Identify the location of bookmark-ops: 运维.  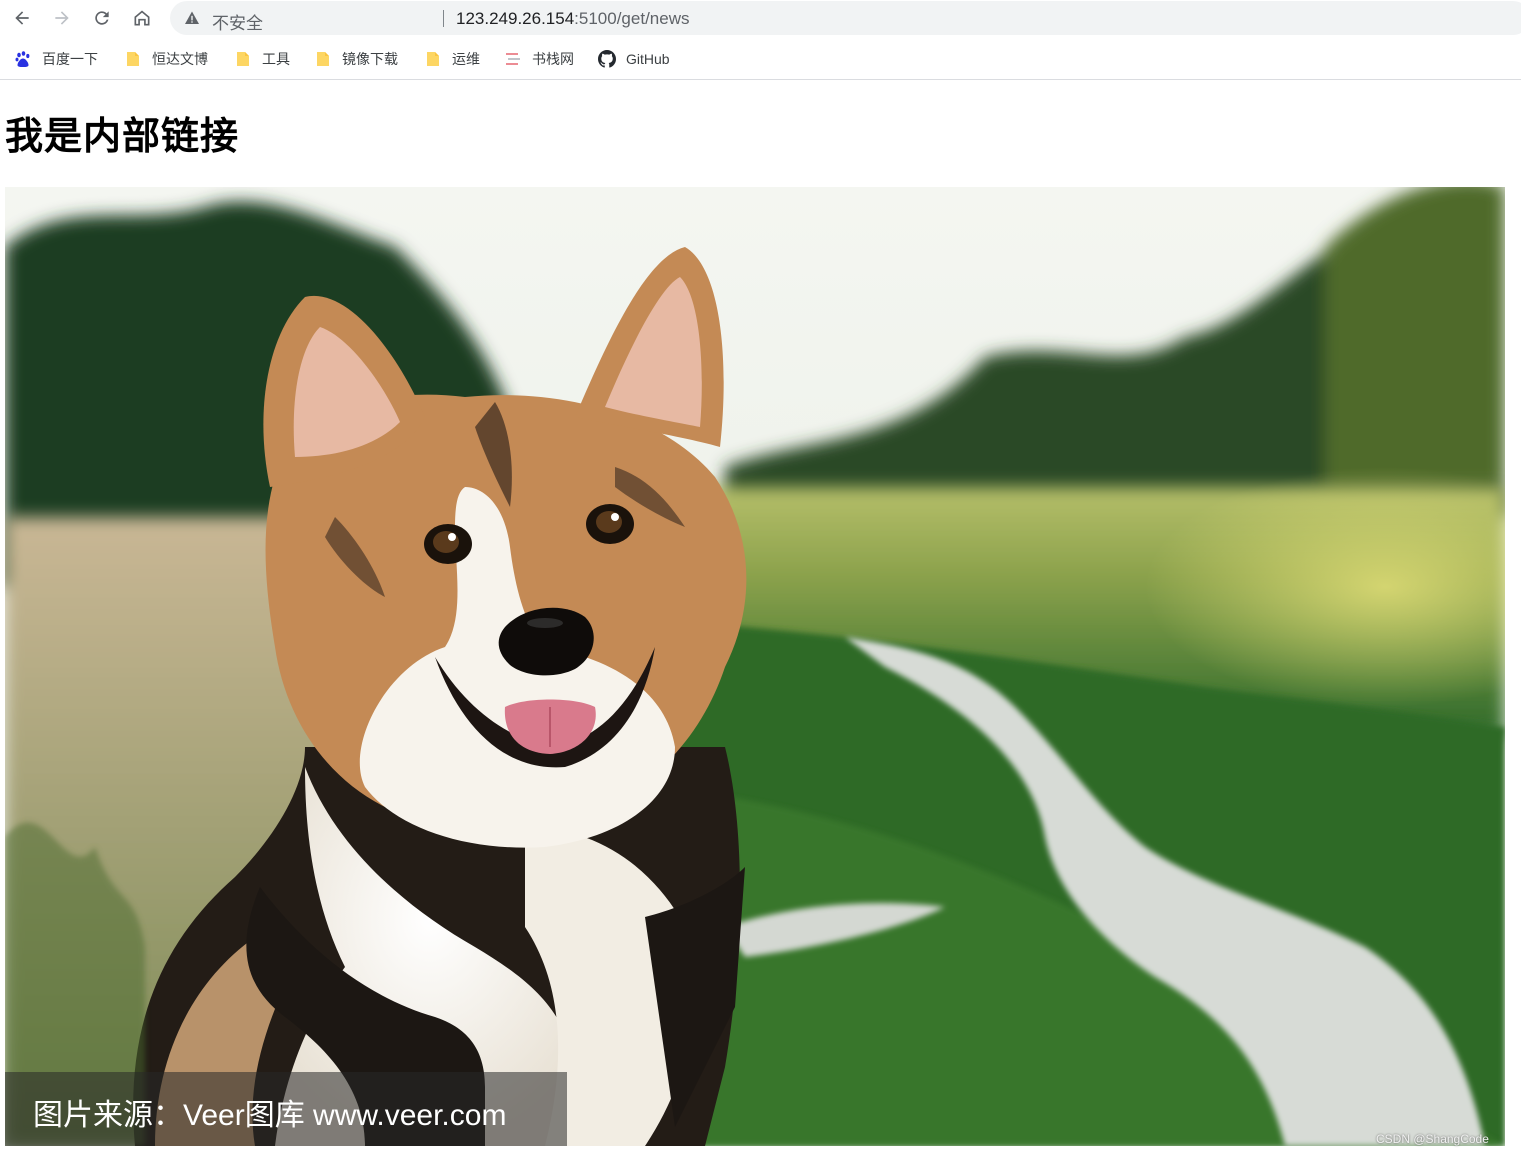
(452, 59).